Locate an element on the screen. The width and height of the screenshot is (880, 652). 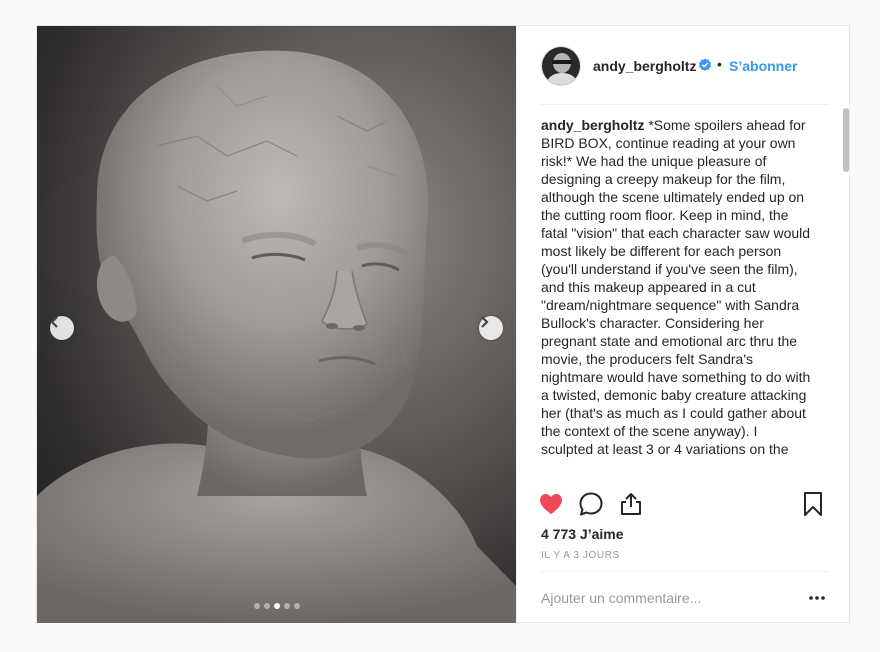
verified-badge-icon is located at coordinates (705, 64).